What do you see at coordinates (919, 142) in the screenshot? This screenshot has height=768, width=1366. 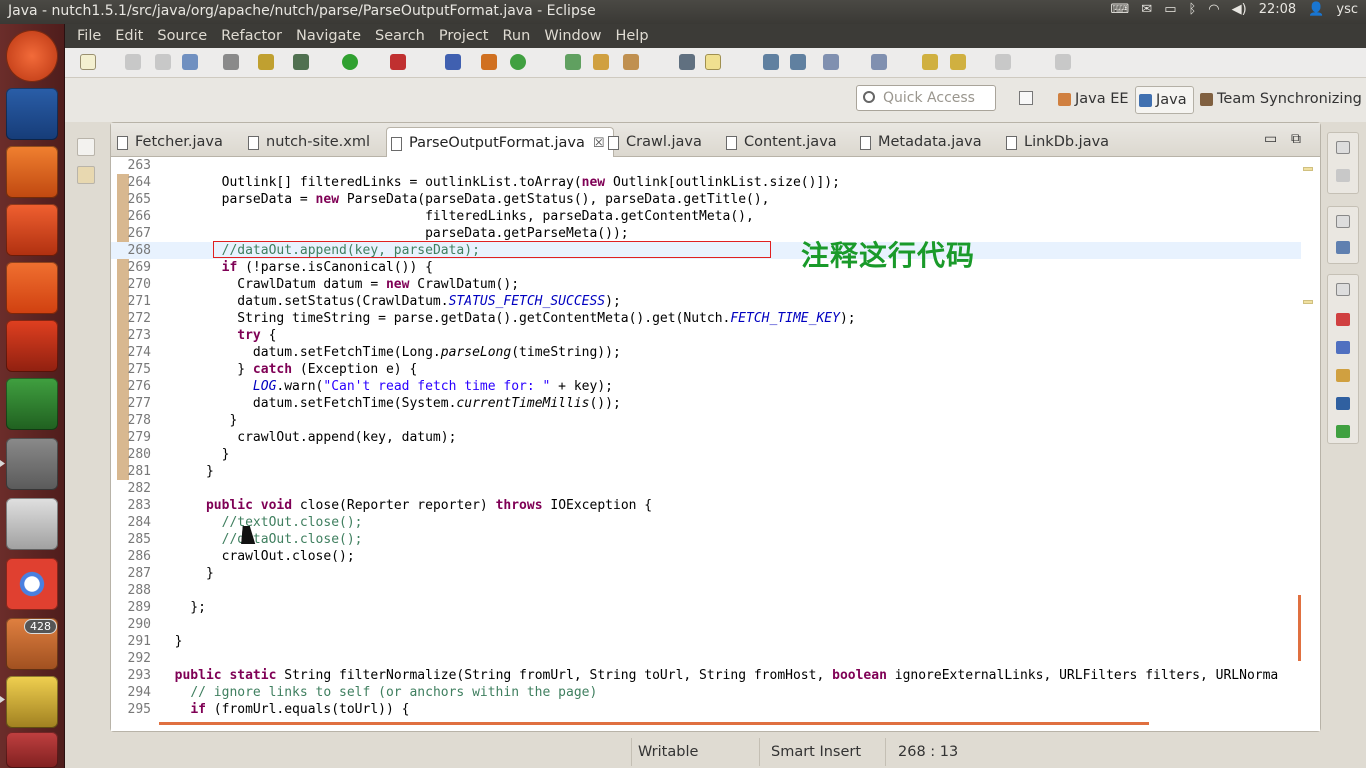 I see `tab-metadata: Metadata.java` at bounding box center [919, 142].